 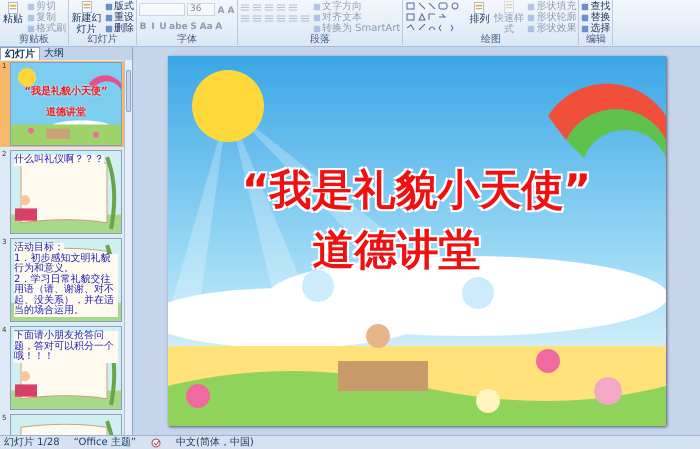 I want to click on language: 中文(简体，中国), so click(x=215, y=442).